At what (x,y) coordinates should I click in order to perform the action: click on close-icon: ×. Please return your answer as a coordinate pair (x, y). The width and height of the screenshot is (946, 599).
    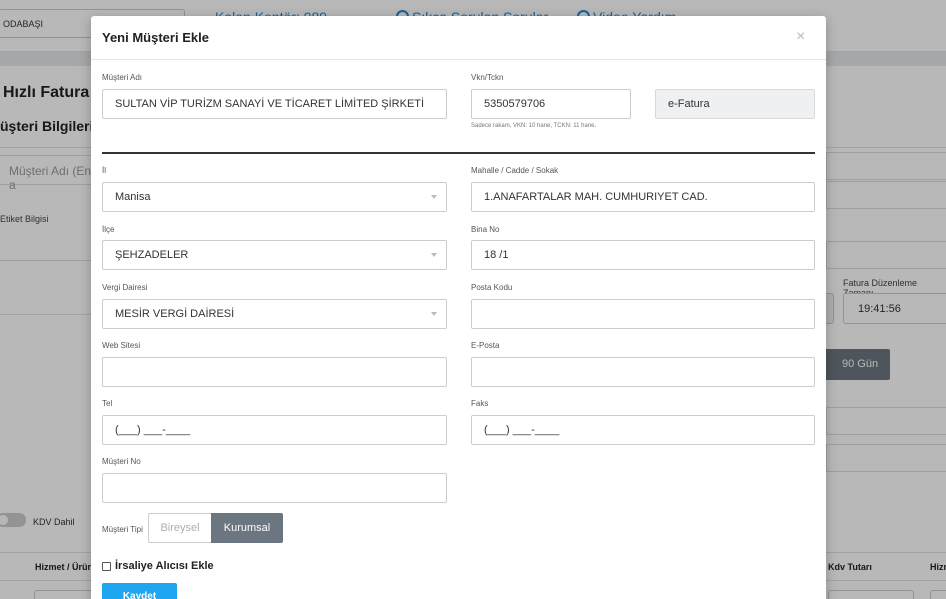
    Looking at the image, I should click on (800, 37).